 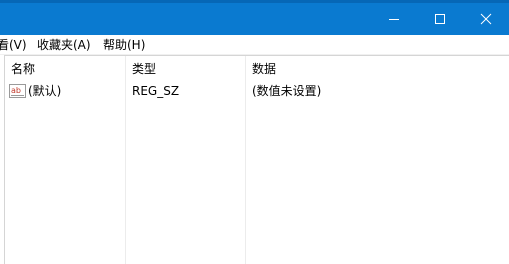 What do you see at coordinates (23, 69) in the screenshot?
I see `column-header-name: 名称` at bounding box center [23, 69].